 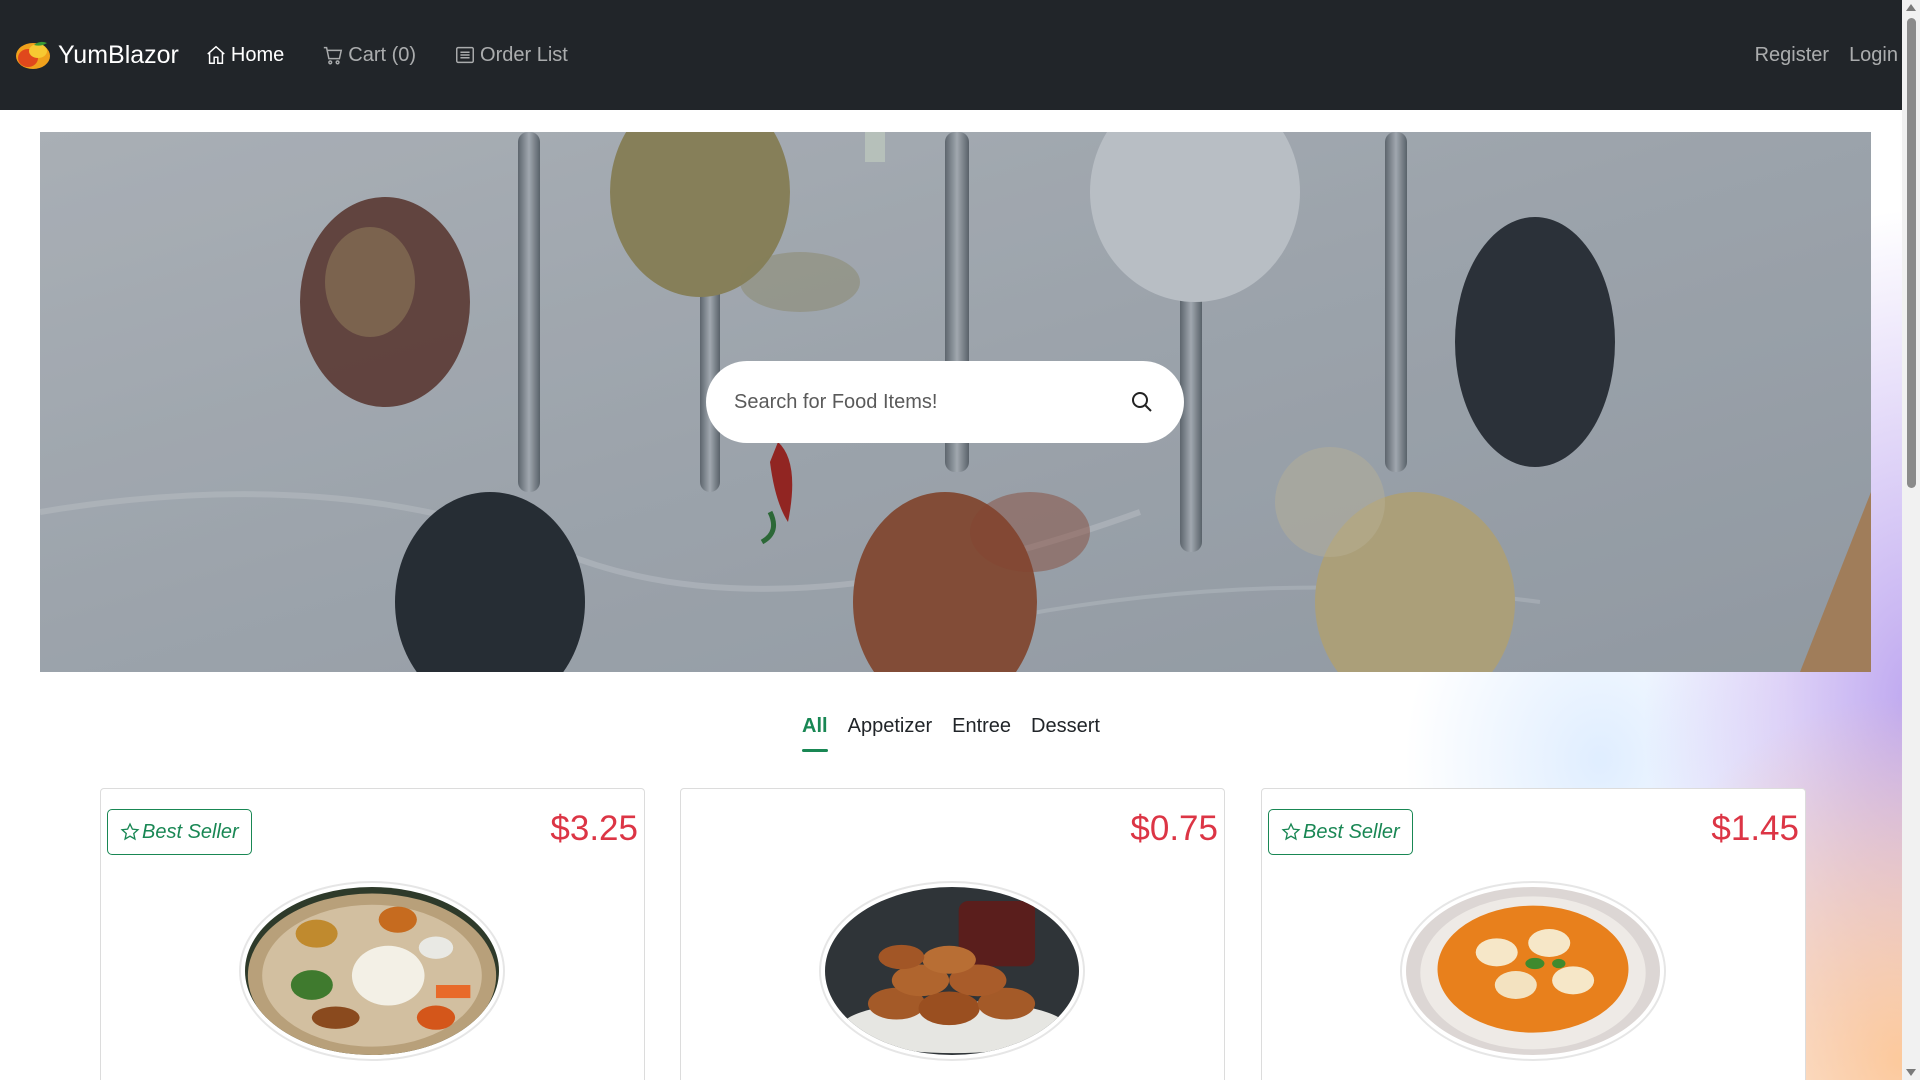 What do you see at coordinates (981, 733) in the screenshot?
I see `tab-entree: Entree` at bounding box center [981, 733].